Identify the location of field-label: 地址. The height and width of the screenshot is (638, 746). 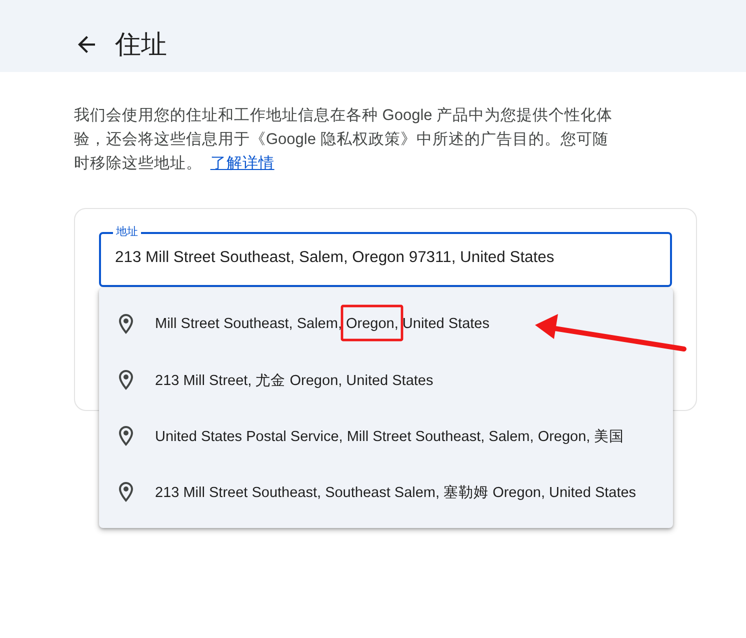
(127, 232).